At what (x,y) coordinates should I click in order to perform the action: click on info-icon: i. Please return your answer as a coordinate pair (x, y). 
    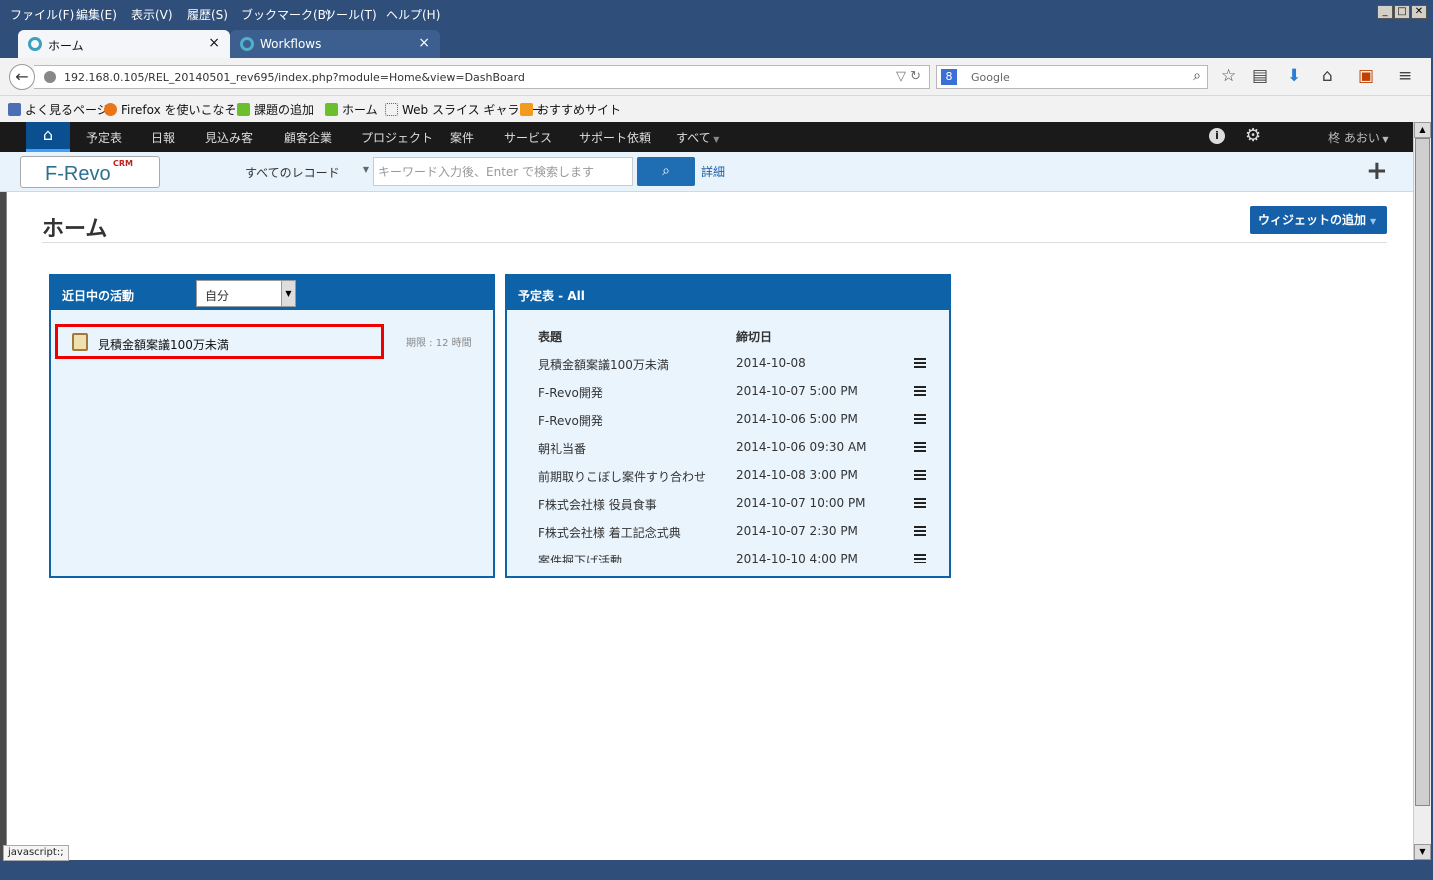
    Looking at the image, I should click on (1217, 136).